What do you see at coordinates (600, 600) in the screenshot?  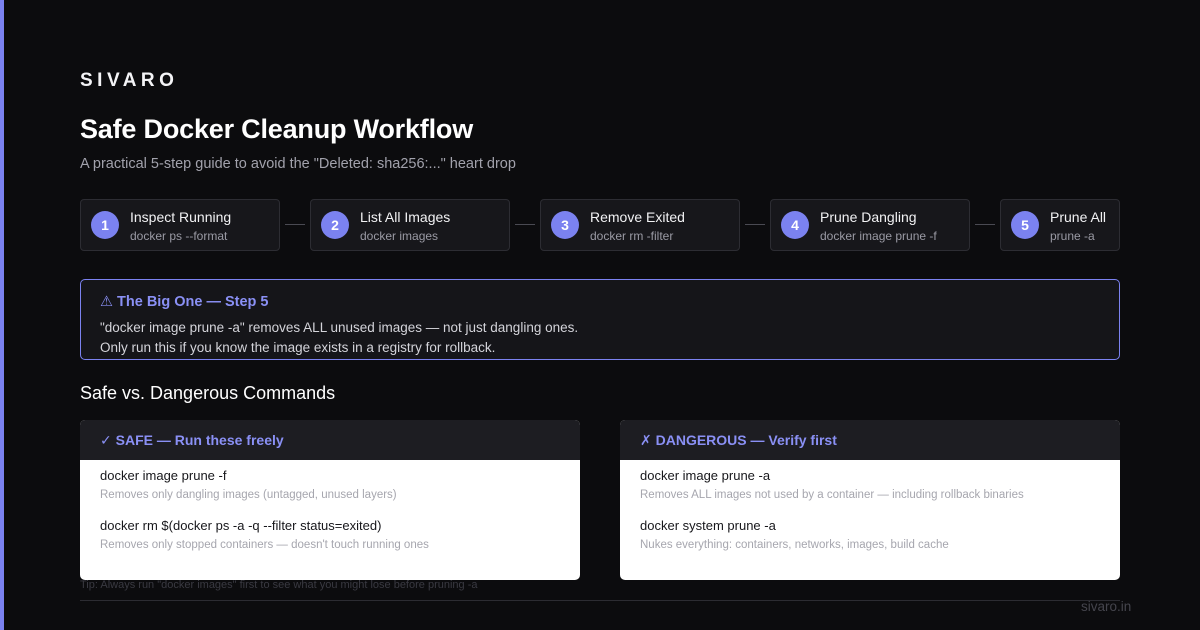 I see `footer-divider` at bounding box center [600, 600].